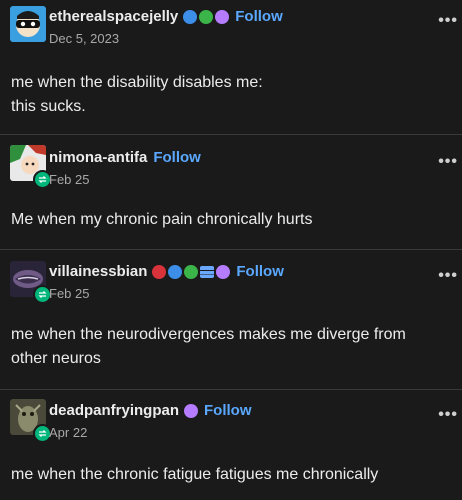  Describe the element at coordinates (113, 16) in the screenshot. I see `username: etherealspacejelly` at that location.